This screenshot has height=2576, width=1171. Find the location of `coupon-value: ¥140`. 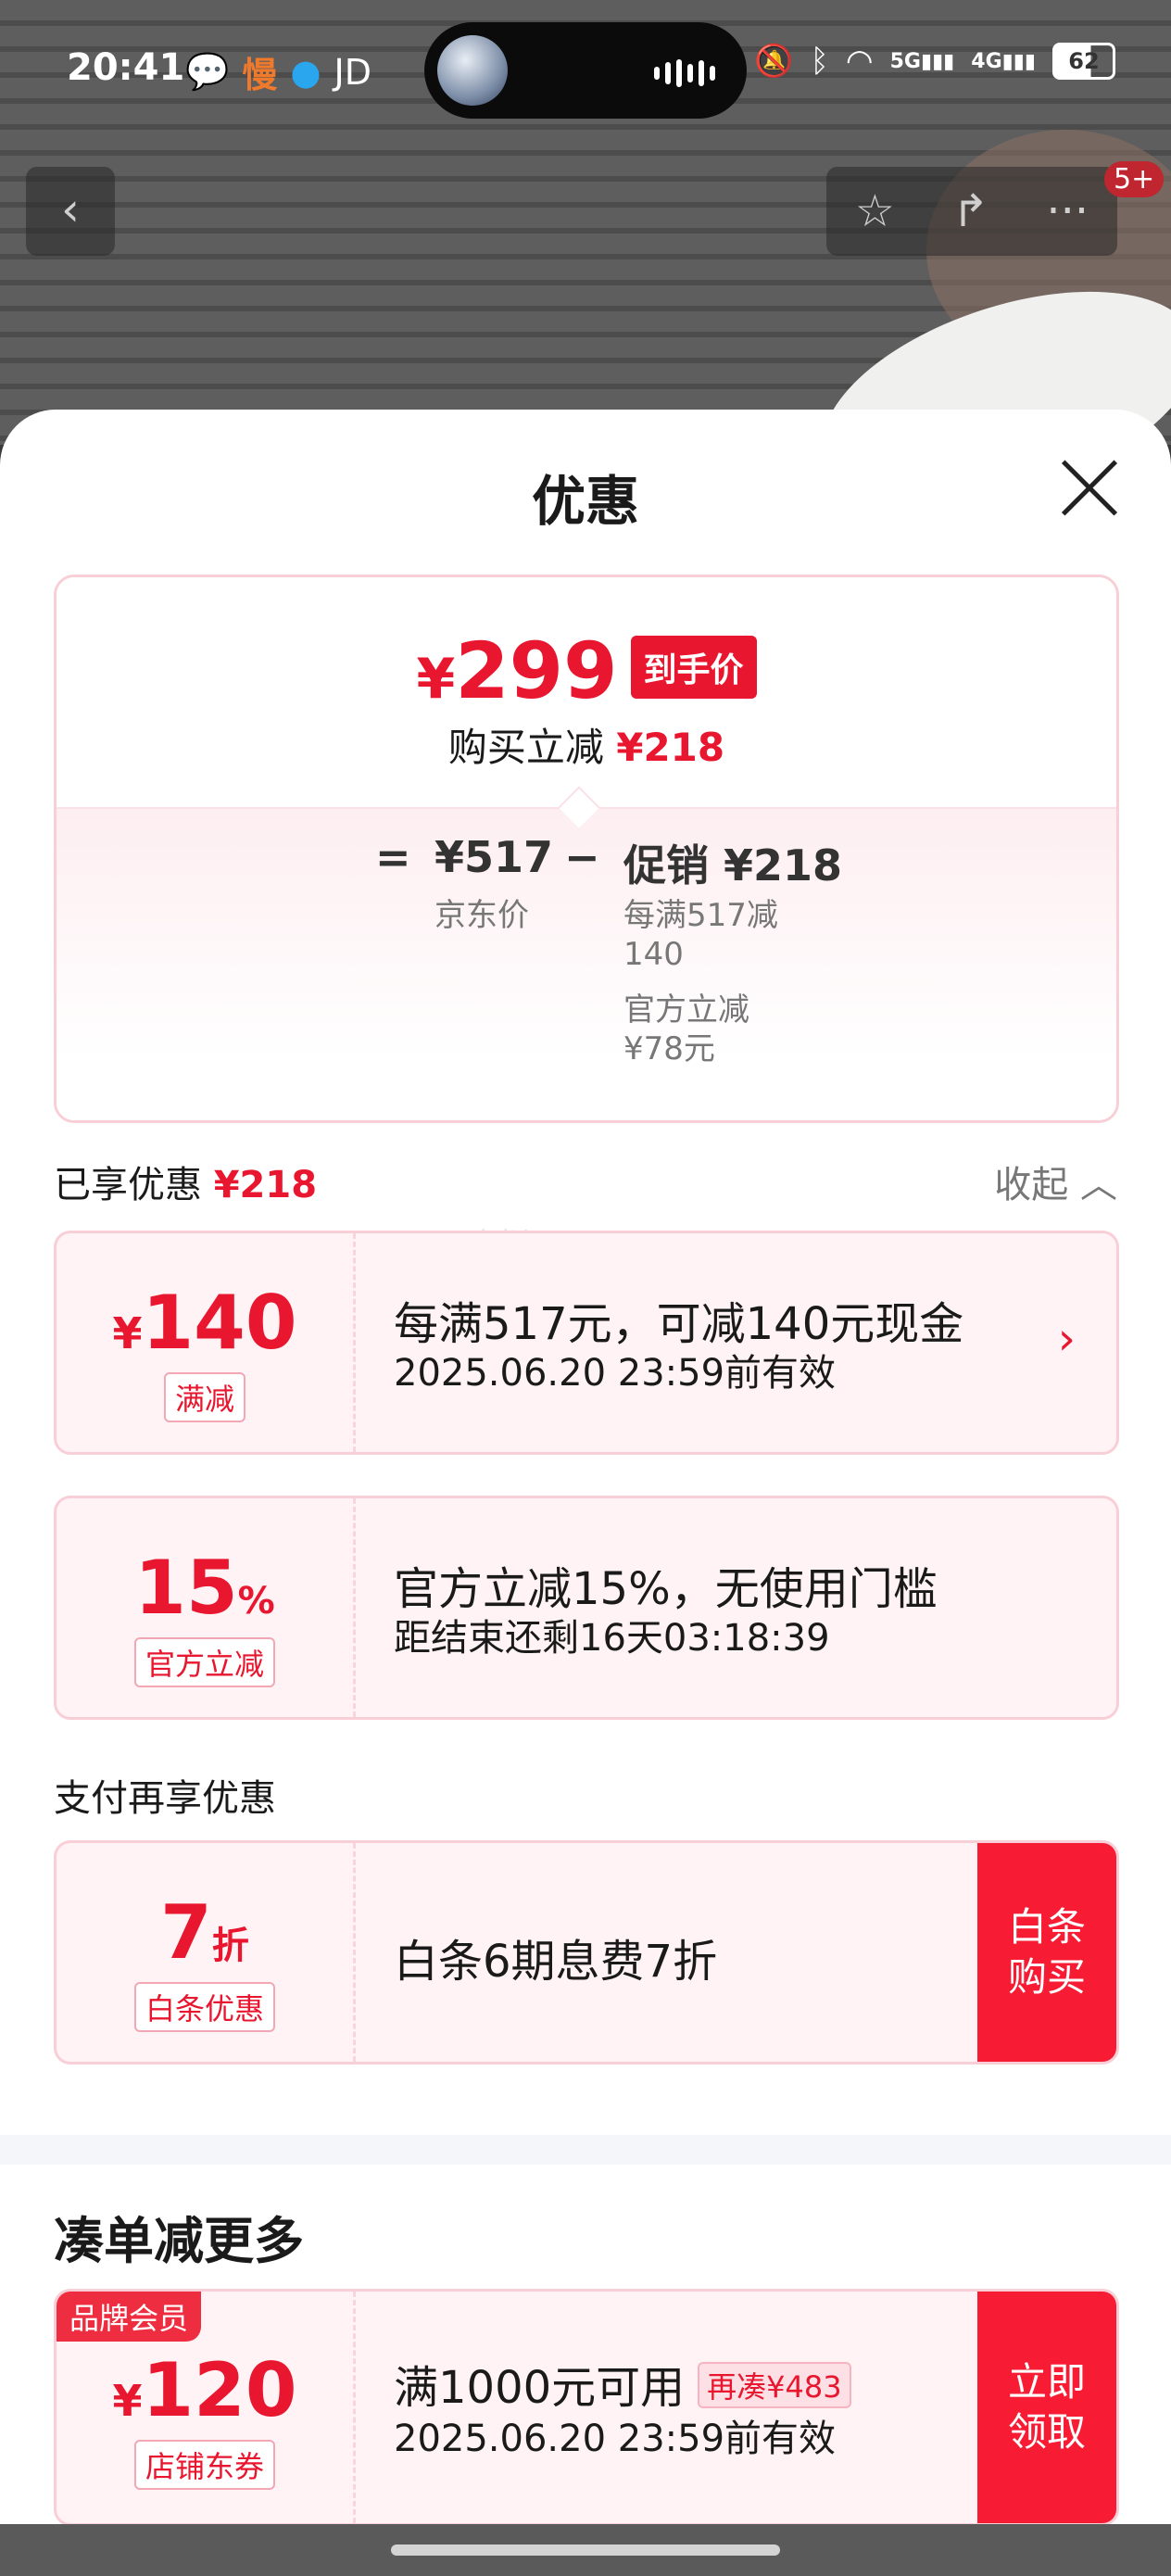

coupon-value: ¥140 is located at coordinates (205, 1323).